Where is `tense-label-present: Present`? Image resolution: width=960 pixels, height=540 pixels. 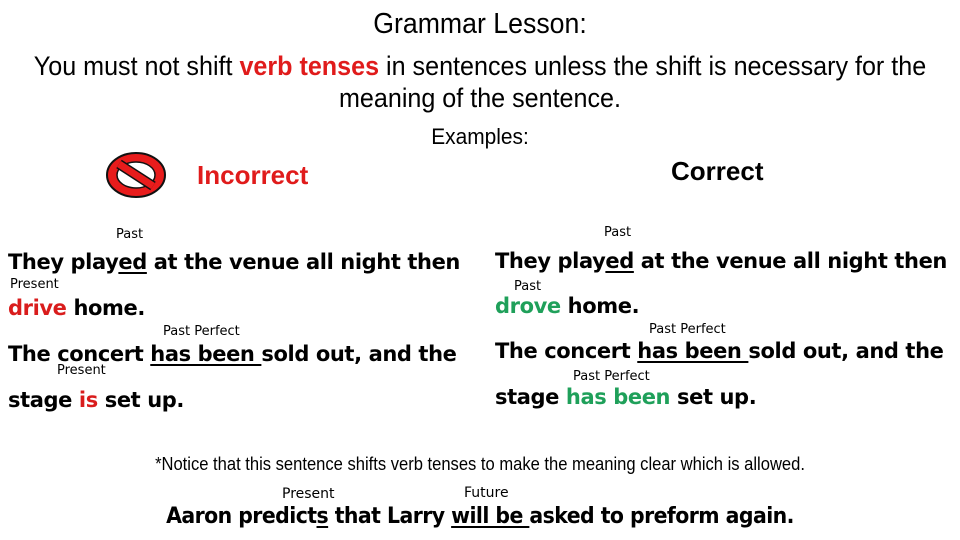 tense-label-present: Present is located at coordinates (308, 494).